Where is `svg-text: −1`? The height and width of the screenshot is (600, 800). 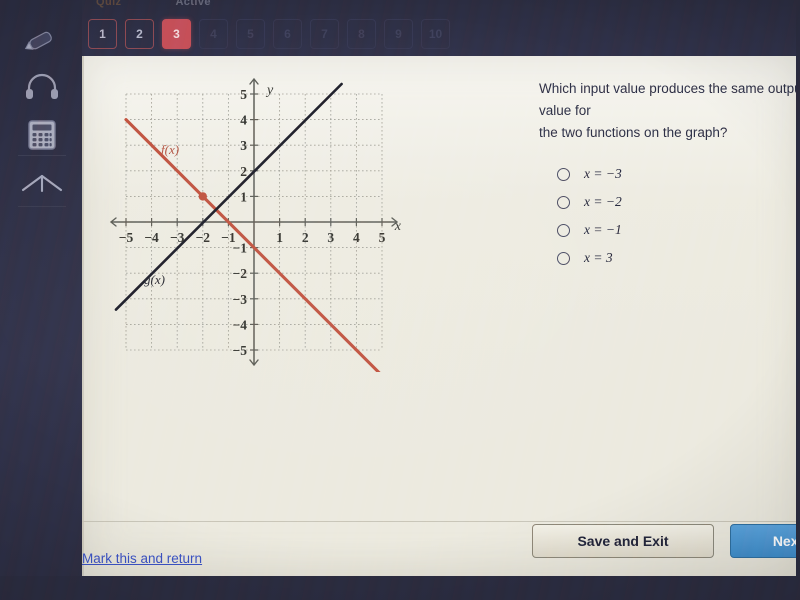 svg-text: −1 is located at coordinates (240, 248).